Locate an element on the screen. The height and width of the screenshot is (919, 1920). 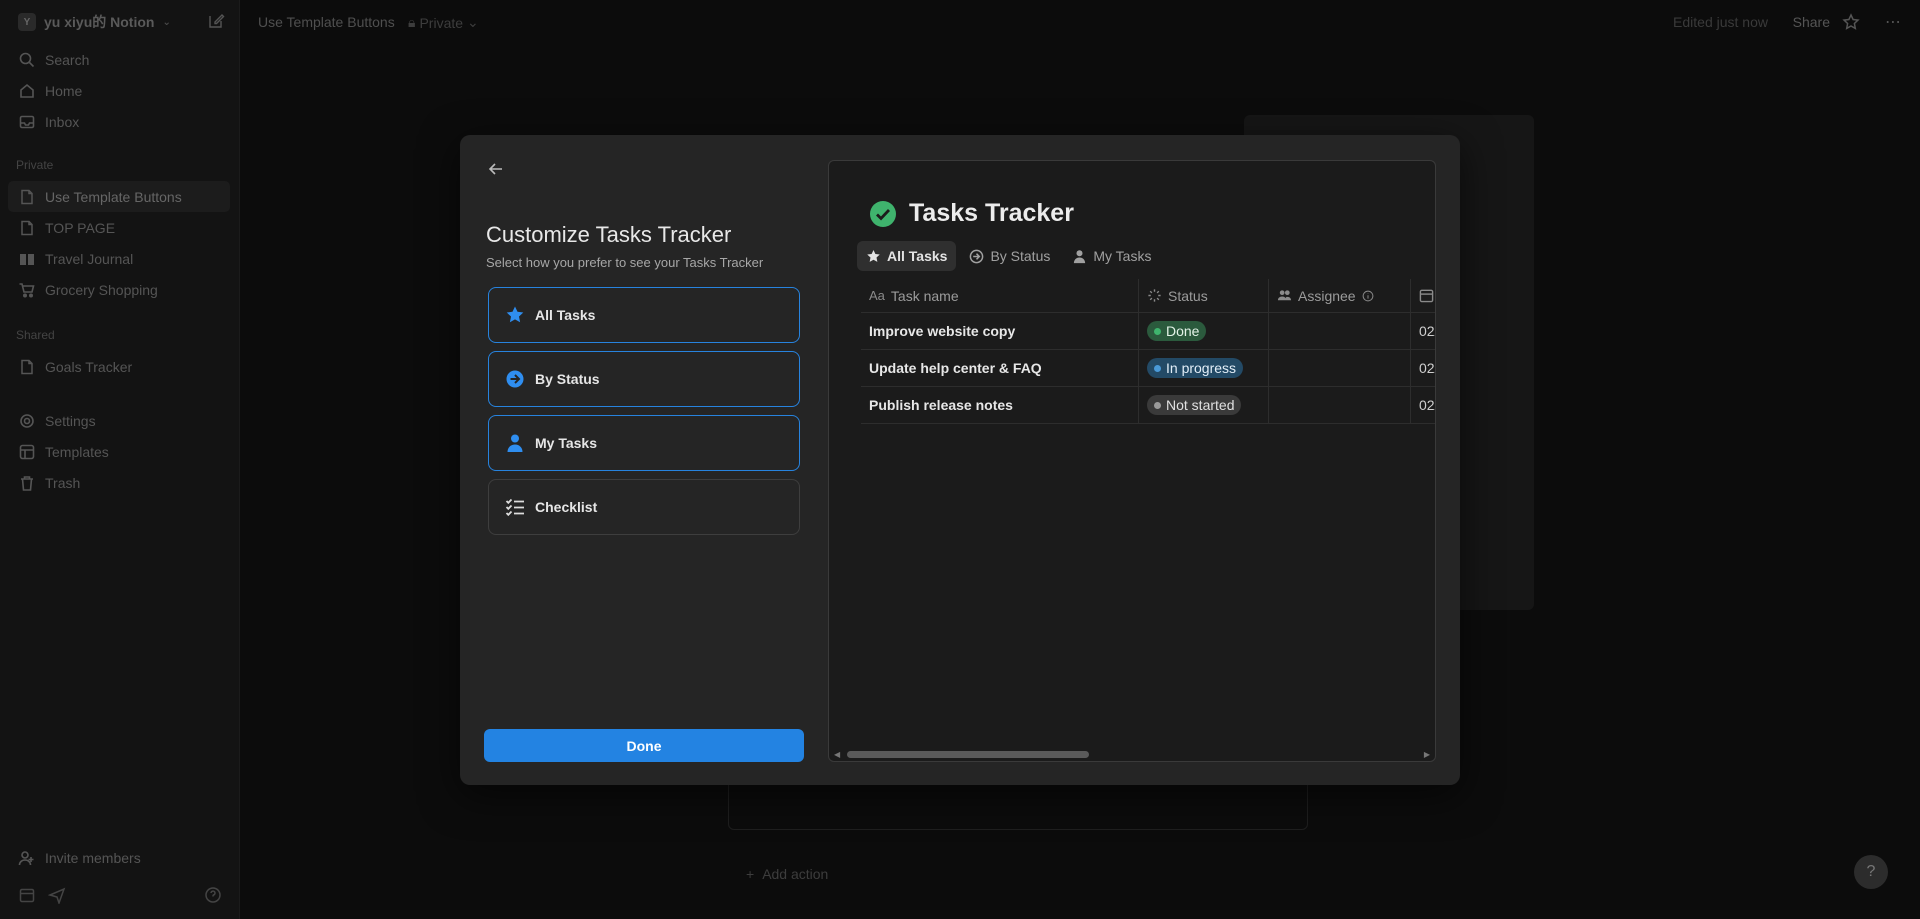
workspace-switcher: Y yu xiyu的 Notion ⌄ is located at coordinates (94, 22).